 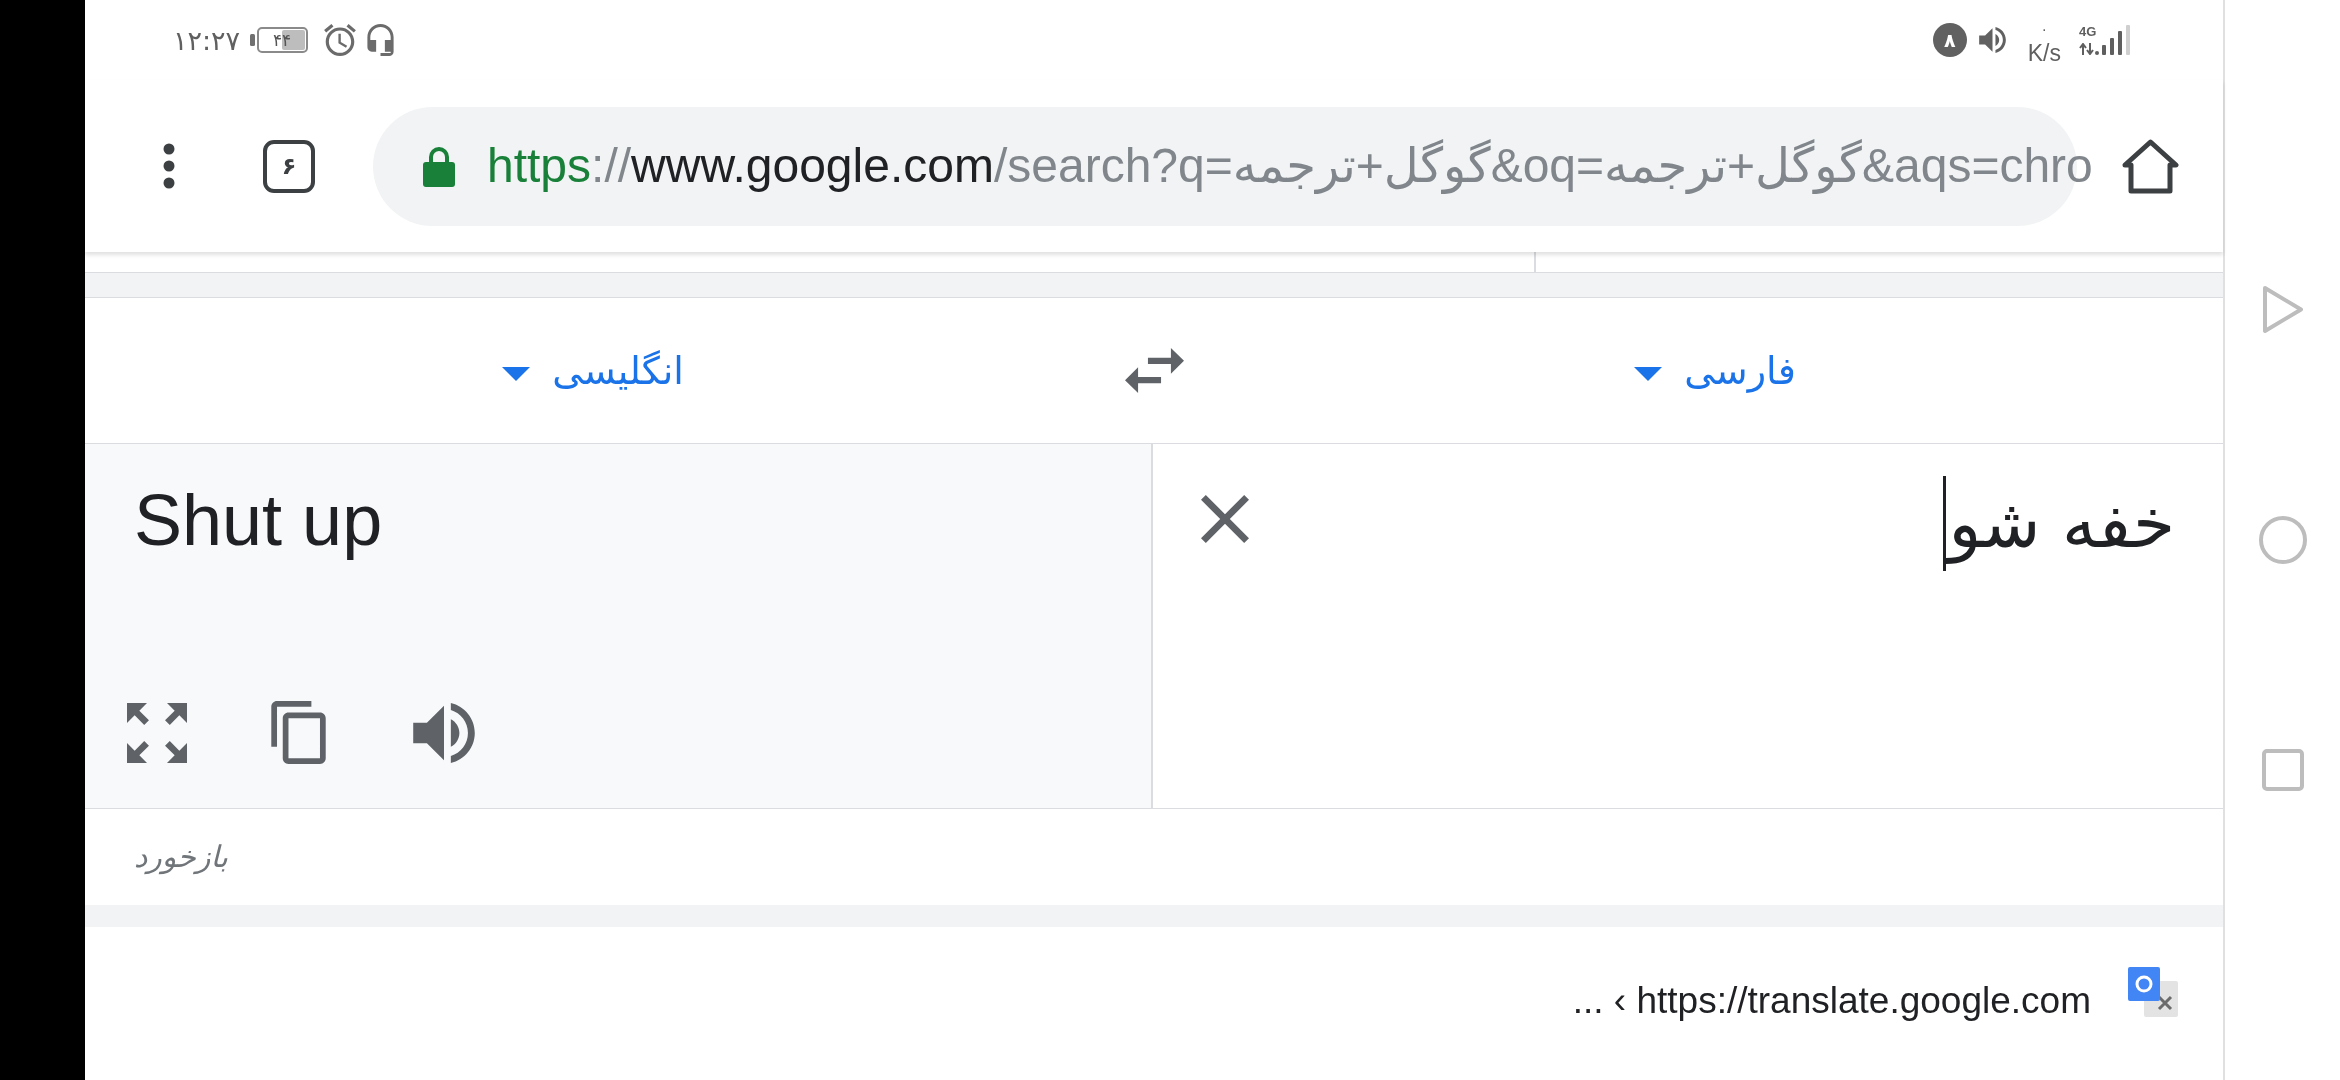 I want to click on alarm-clock-icon, so click(x=340, y=40).